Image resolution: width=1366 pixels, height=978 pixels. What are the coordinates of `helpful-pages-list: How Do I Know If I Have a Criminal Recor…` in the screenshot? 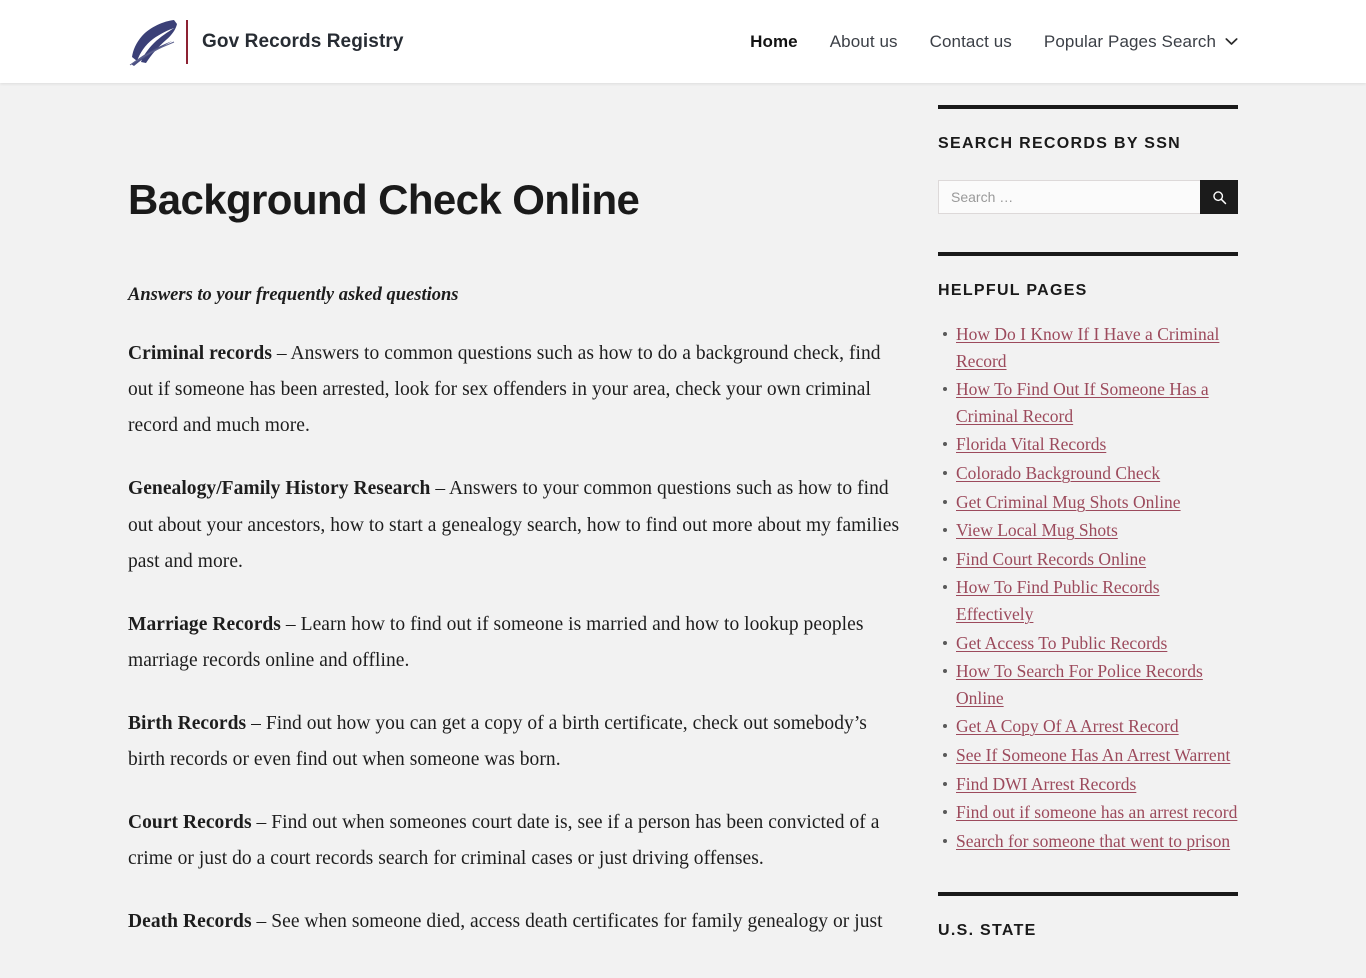 It's located at (1088, 587).